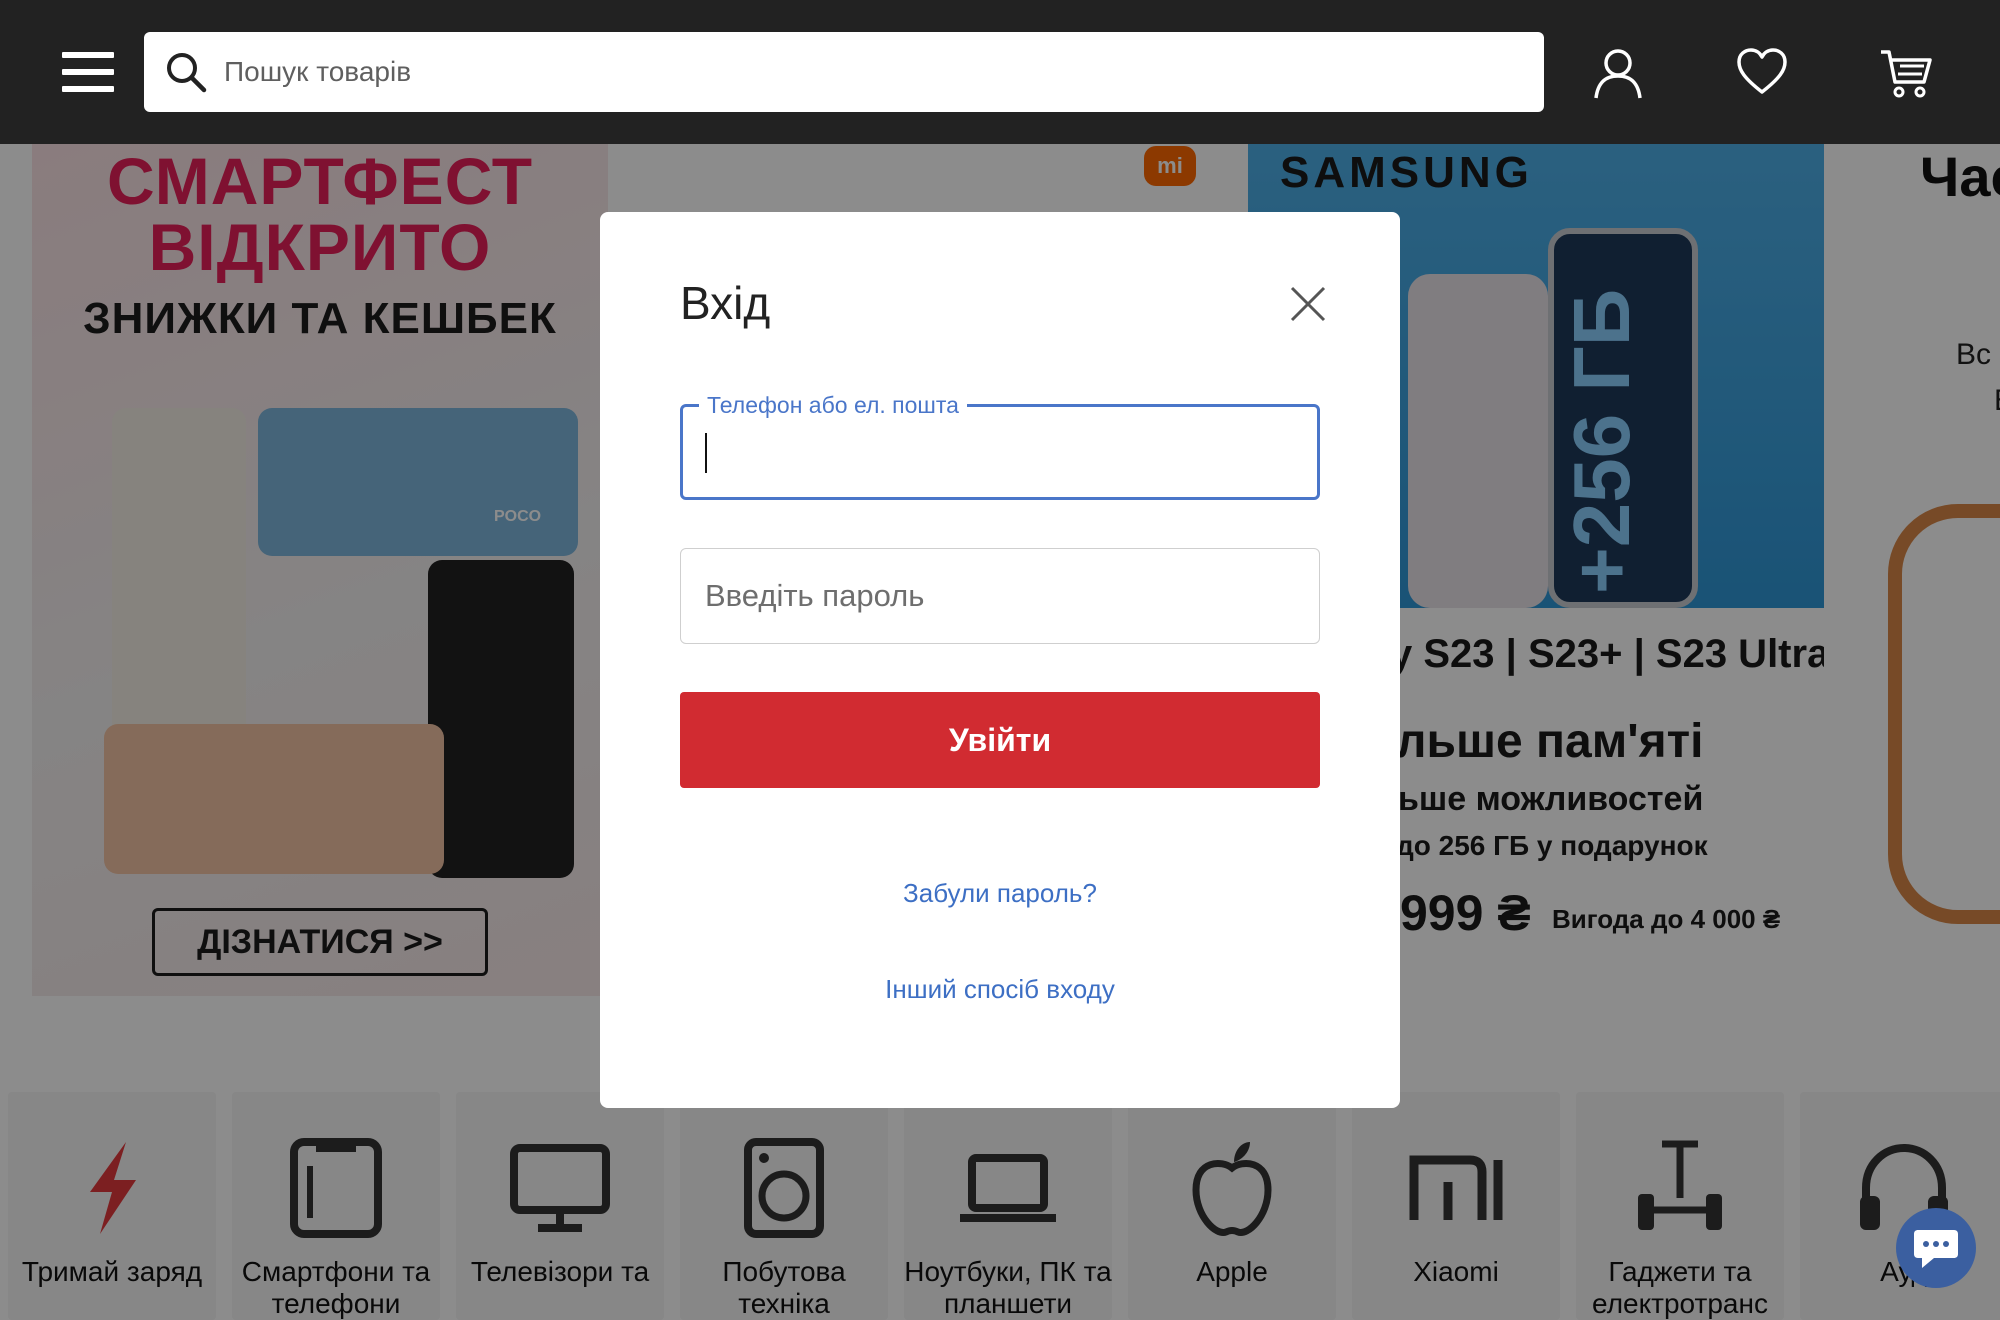  I want to click on search-input, so click(874, 72).